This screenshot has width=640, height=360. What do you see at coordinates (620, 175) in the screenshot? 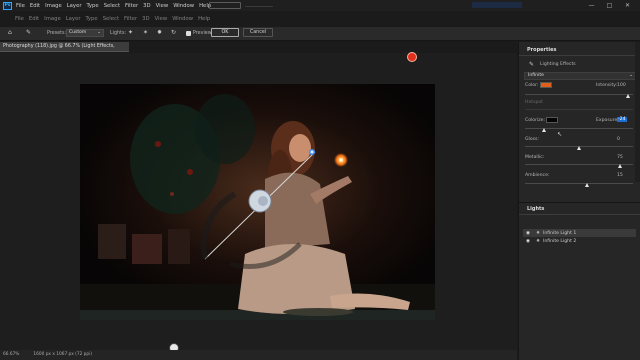
I see `ambience-value: 15` at bounding box center [620, 175].